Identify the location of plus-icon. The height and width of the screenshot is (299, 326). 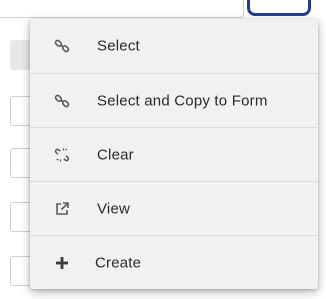
(62, 263).